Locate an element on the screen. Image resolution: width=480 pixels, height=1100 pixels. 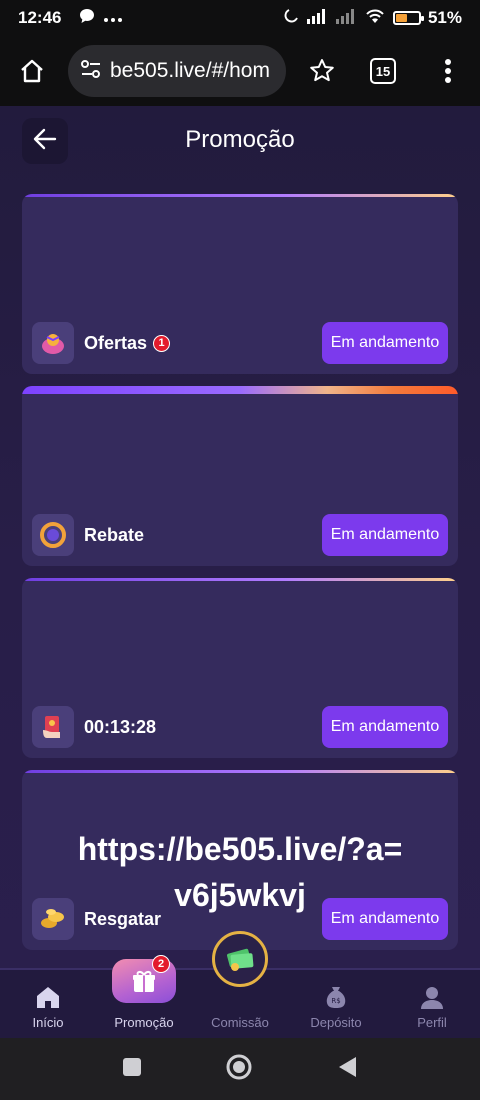
nav-label: Início is located at coordinates (48, 1022).